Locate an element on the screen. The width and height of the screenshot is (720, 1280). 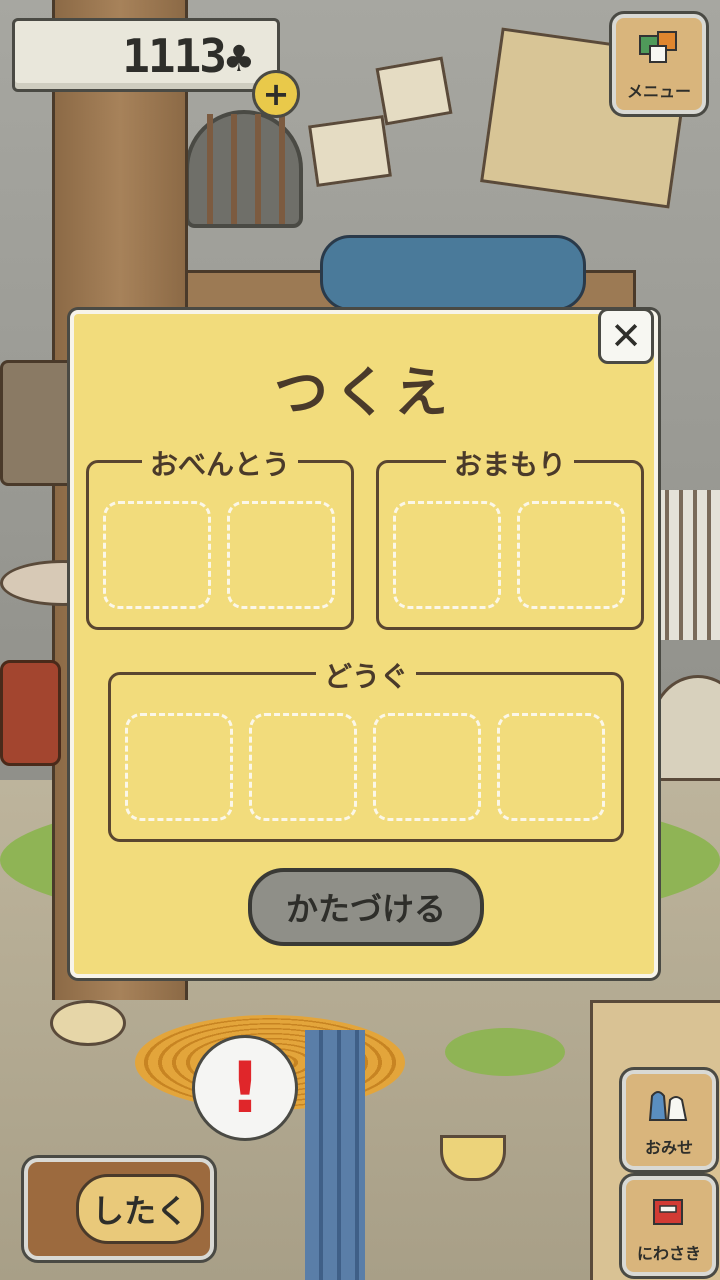
jar is located at coordinates (30, 713).